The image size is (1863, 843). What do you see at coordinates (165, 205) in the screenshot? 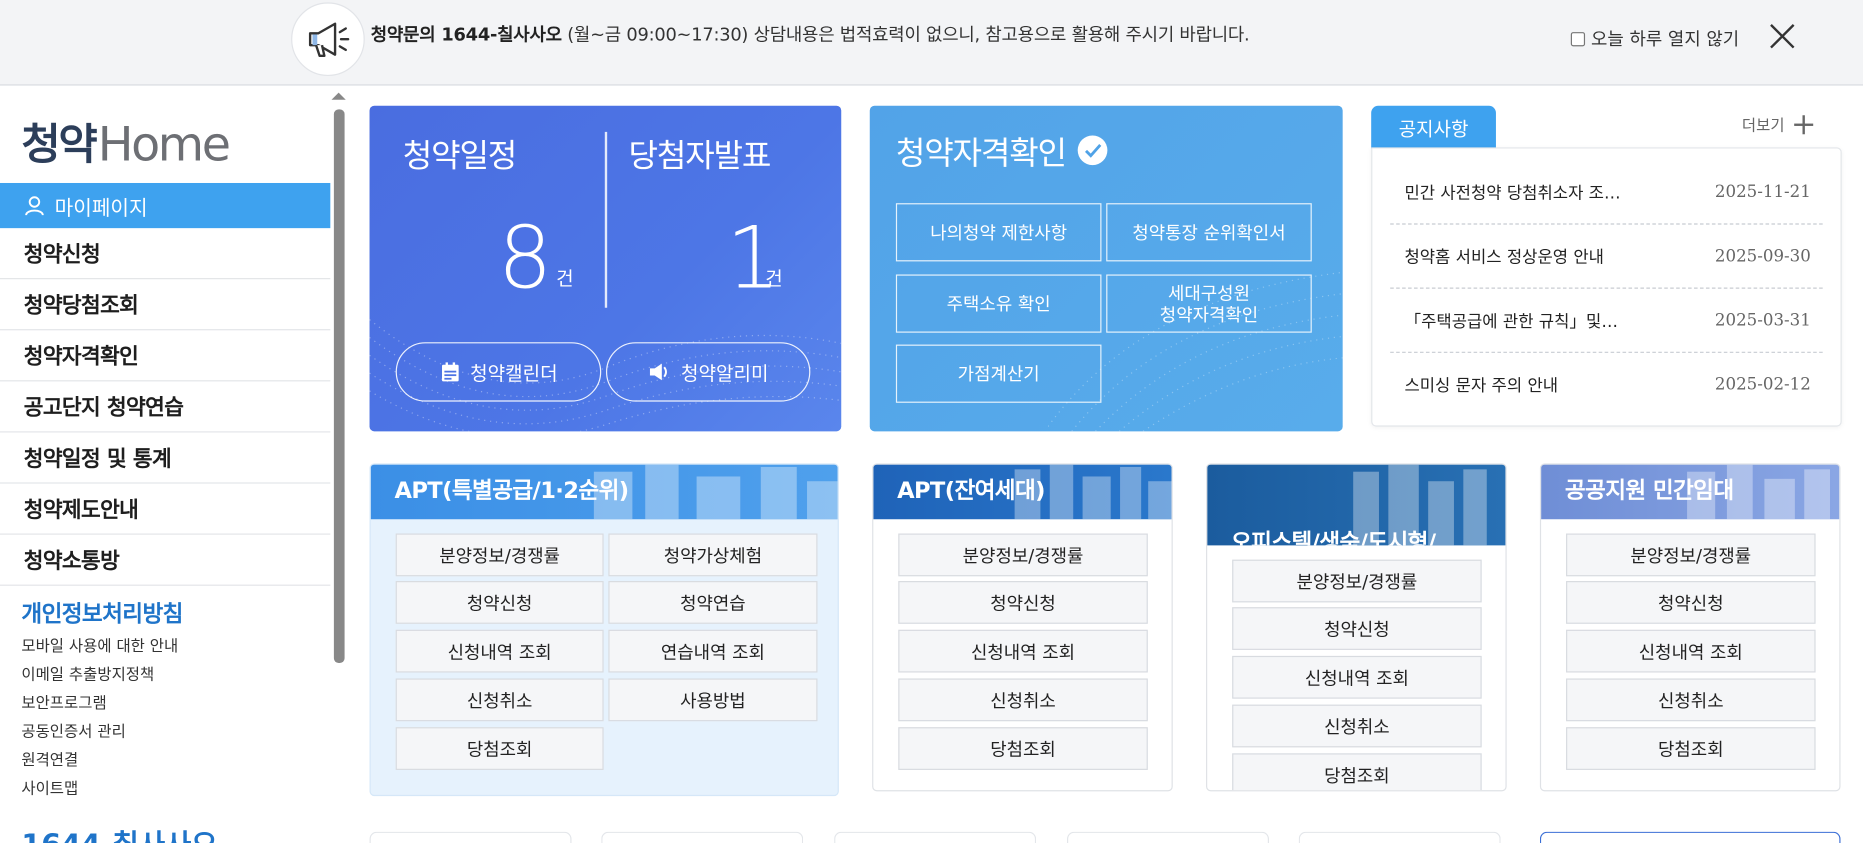
I see `mypage-button: 마이페이지` at bounding box center [165, 205].